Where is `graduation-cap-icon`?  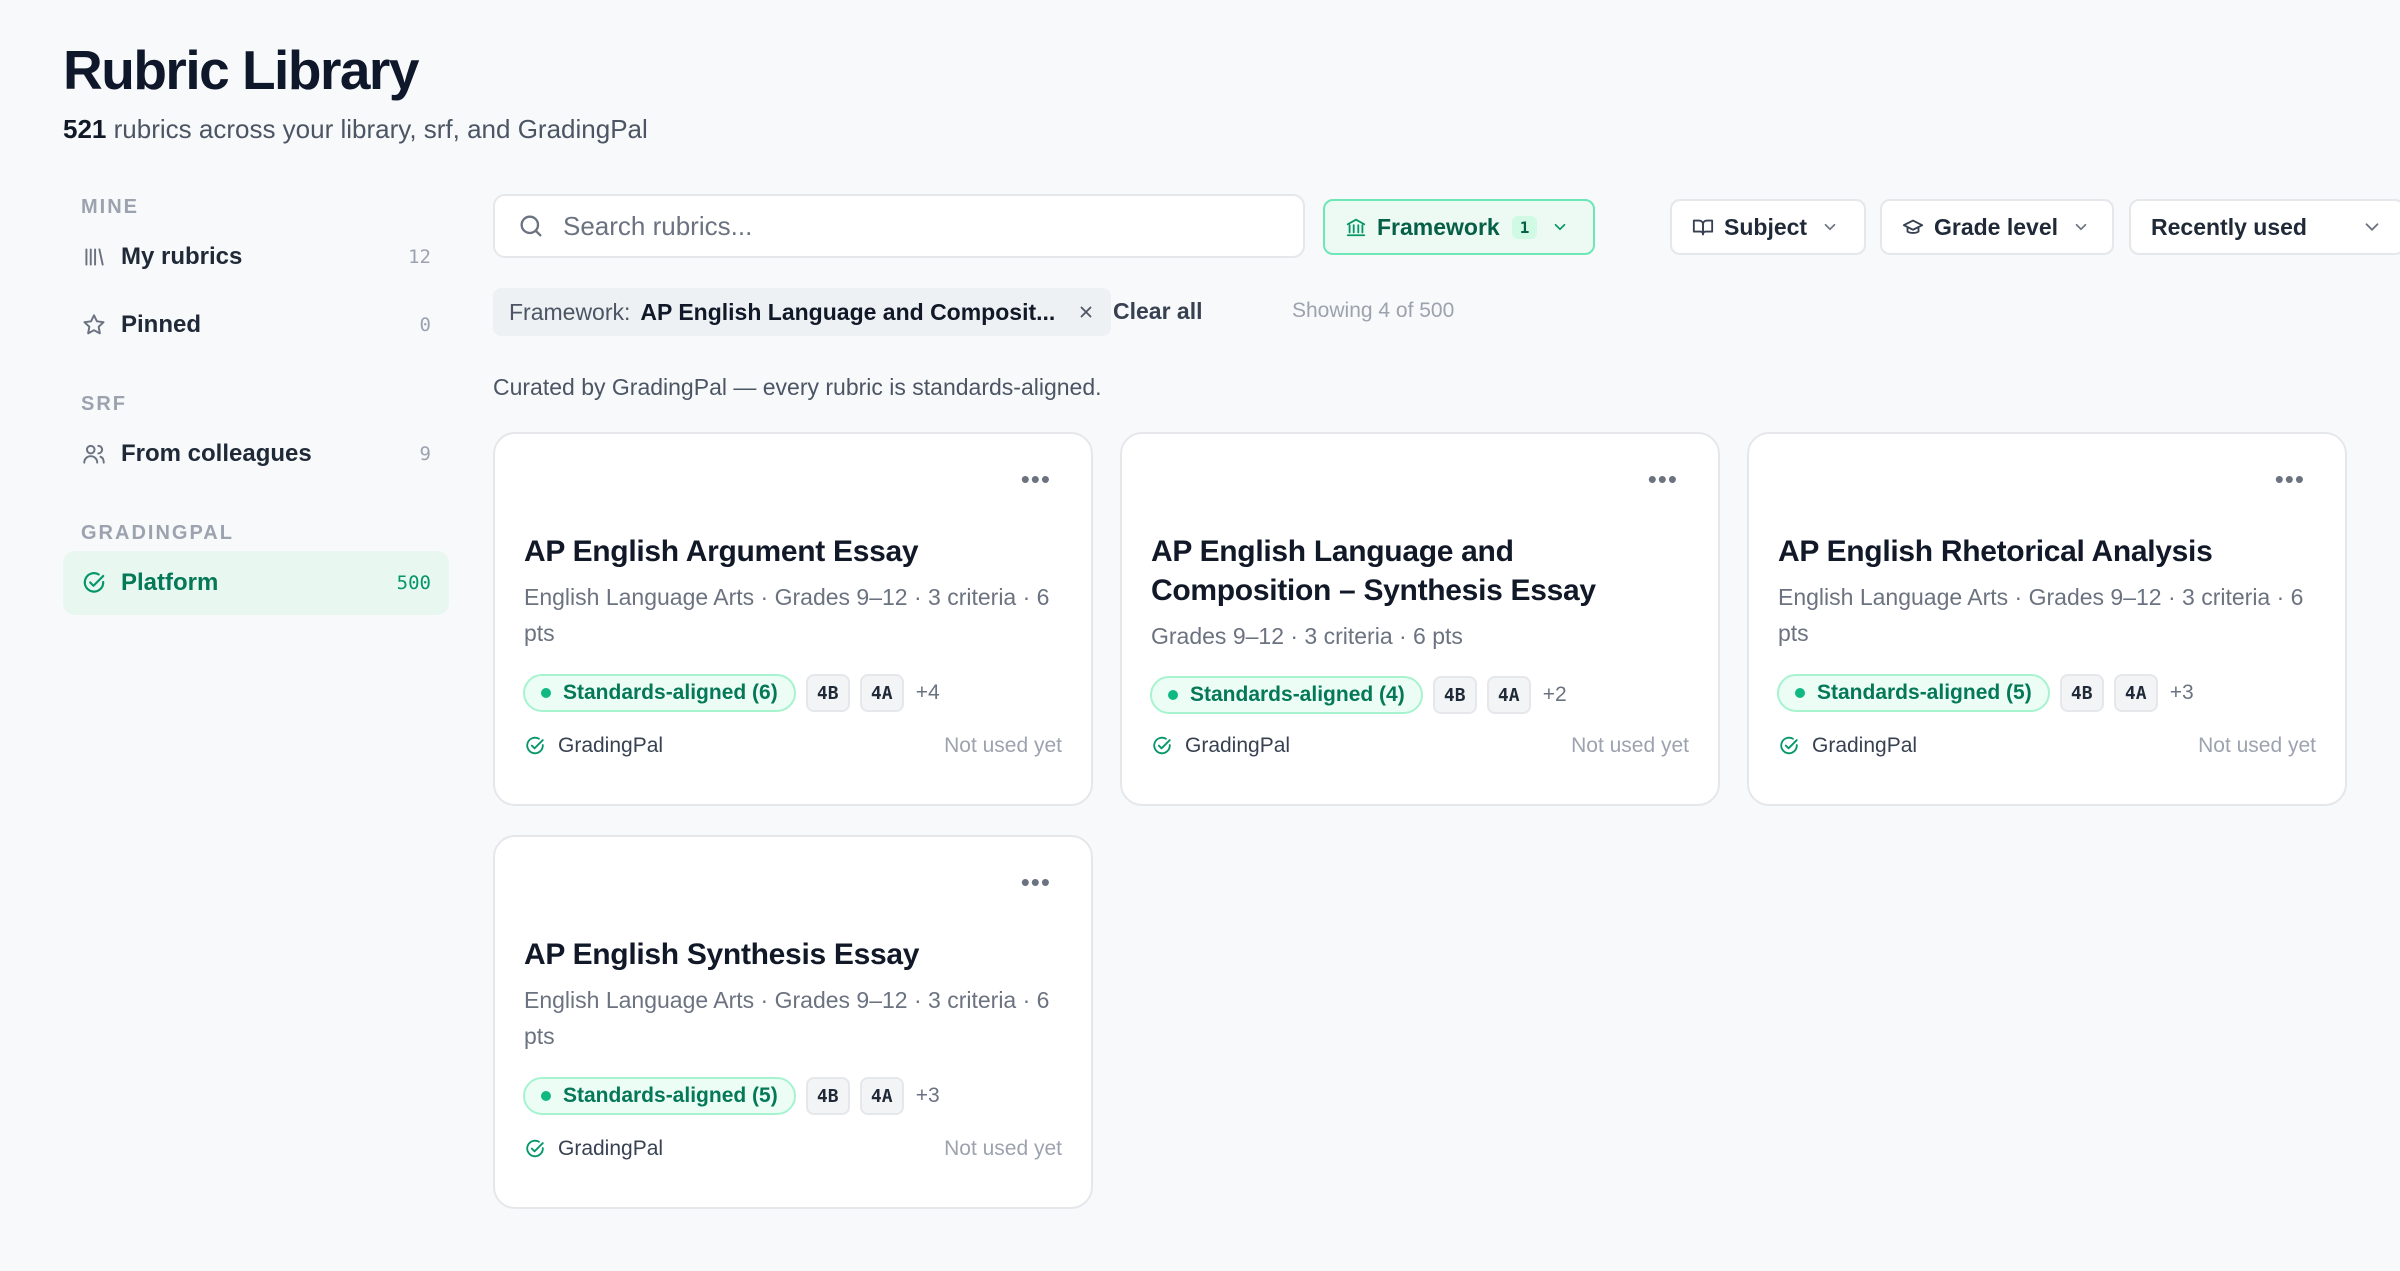
graduation-cap-icon is located at coordinates (1913, 227).